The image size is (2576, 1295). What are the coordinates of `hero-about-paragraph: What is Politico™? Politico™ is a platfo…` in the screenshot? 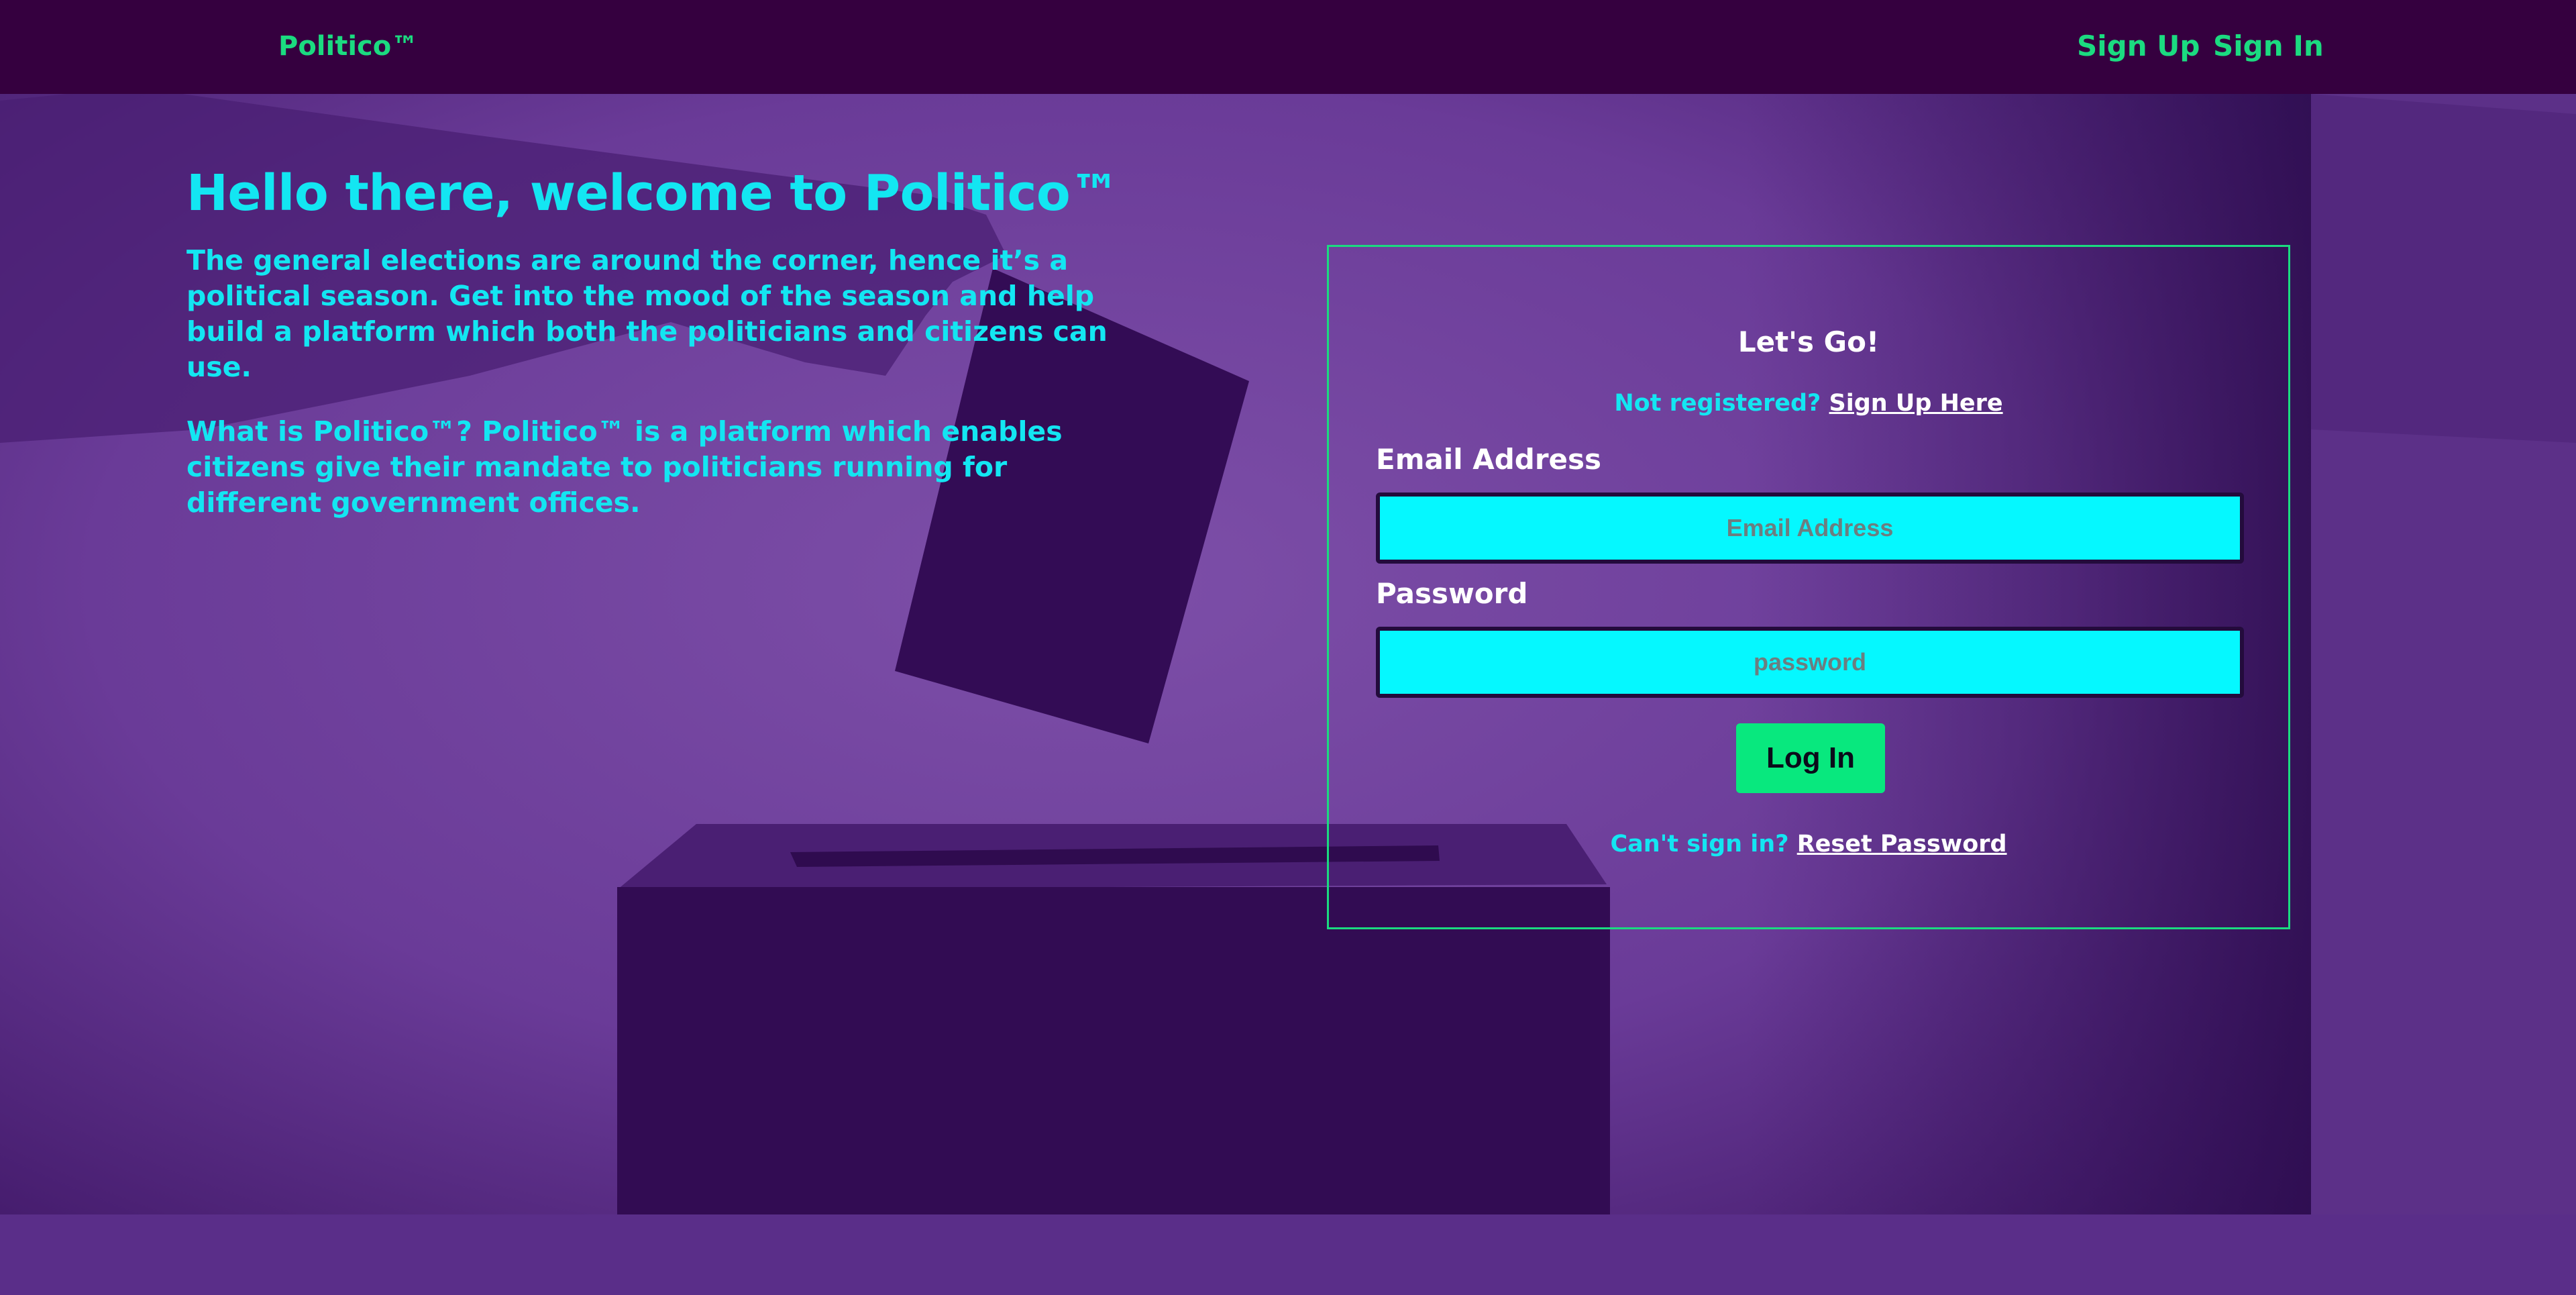 It's located at (624, 467).